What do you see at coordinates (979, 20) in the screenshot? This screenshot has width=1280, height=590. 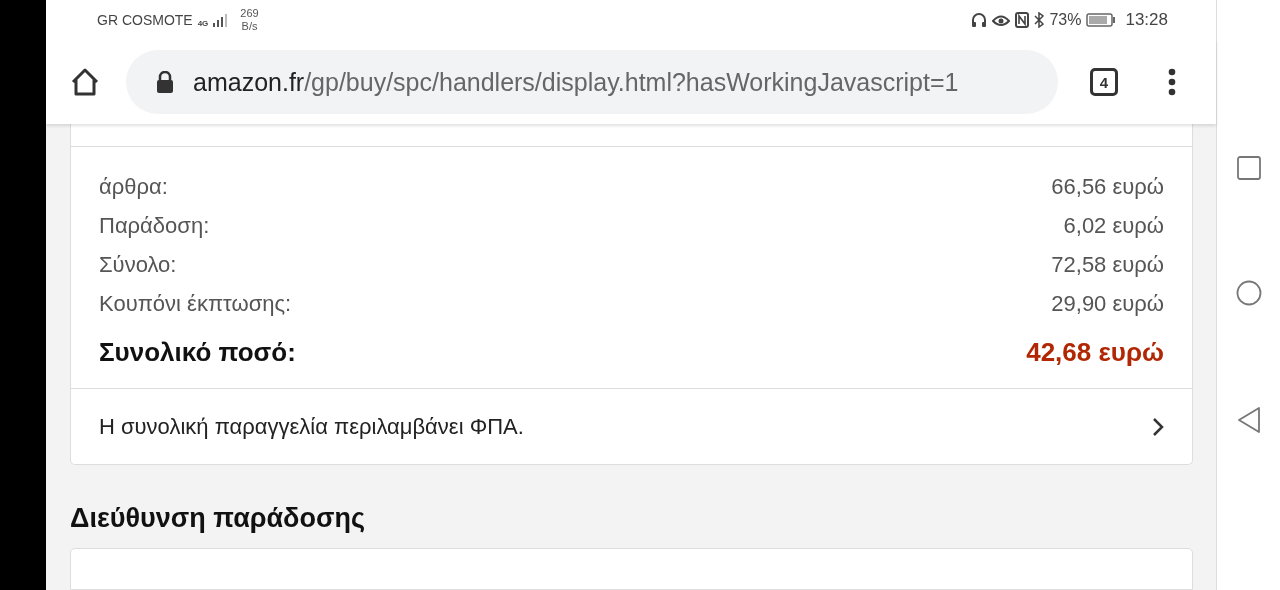 I see `headphones-icon` at bounding box center [979, 20].